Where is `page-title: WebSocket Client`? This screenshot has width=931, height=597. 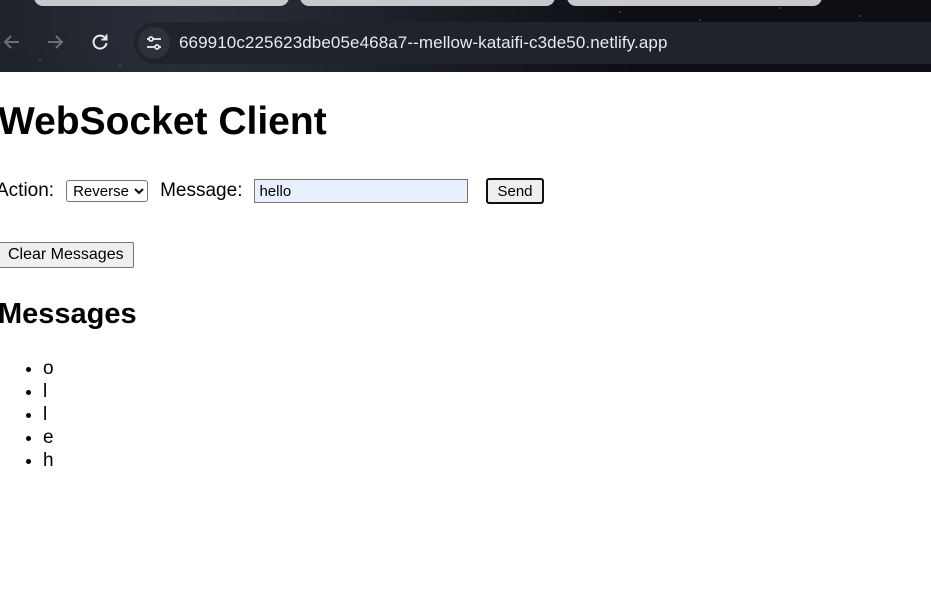 page-title: WebSocket Client is located at coordinates (163, 121).